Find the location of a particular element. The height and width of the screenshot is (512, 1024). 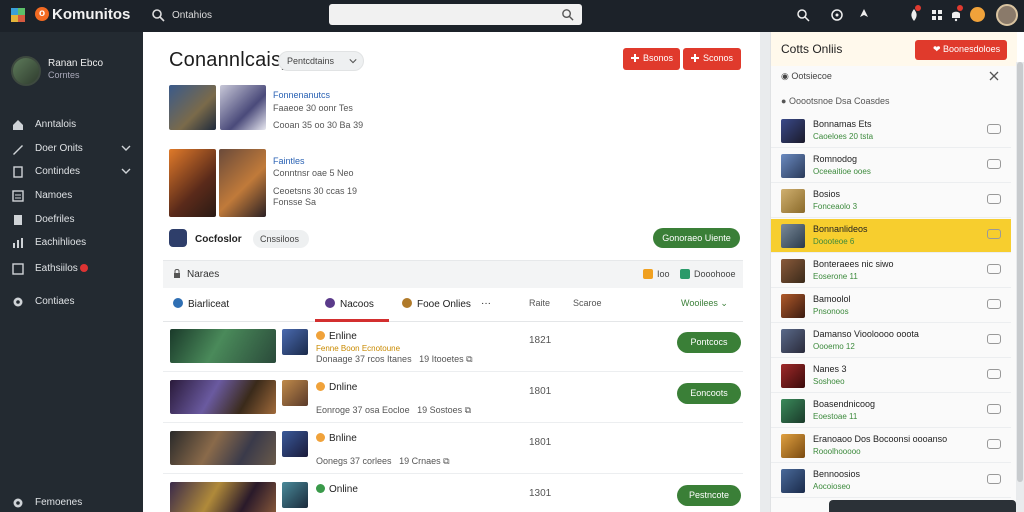

sidebar-item-names: Namoes is located at coordinates (71, 196).